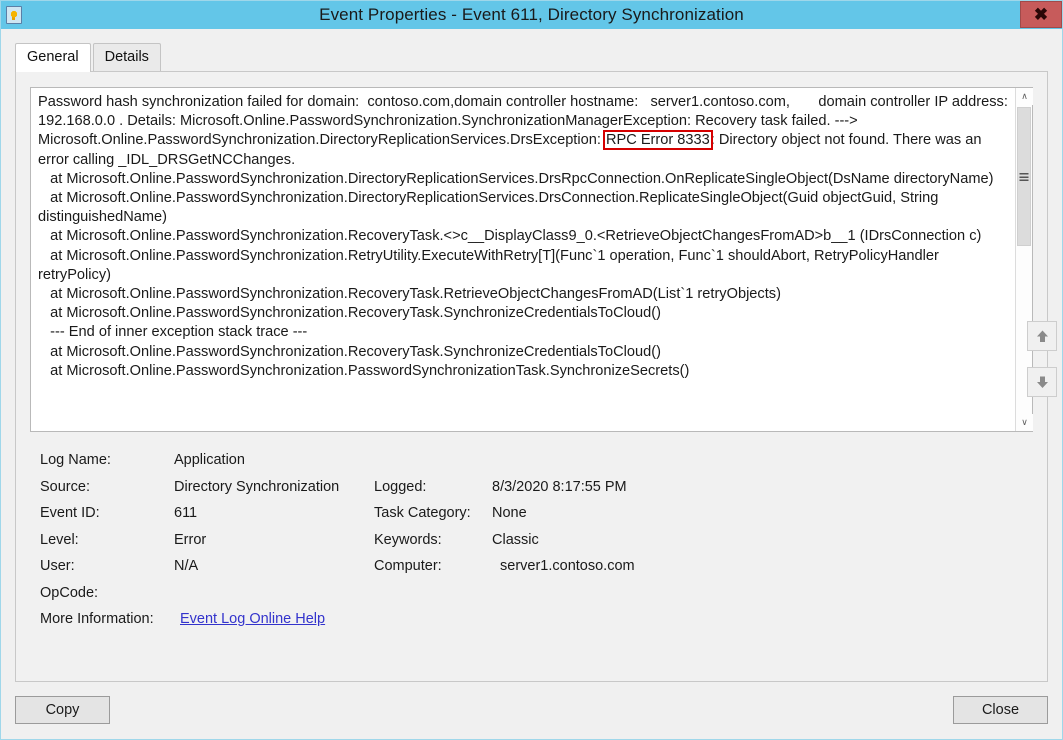 Image resolution: width=1063 pixels, height=740 pixels. What do you see at coordinates (408, 539) in the screenshot?
I see `keywords-label: Keywords:` at bounding box center [408, 539].